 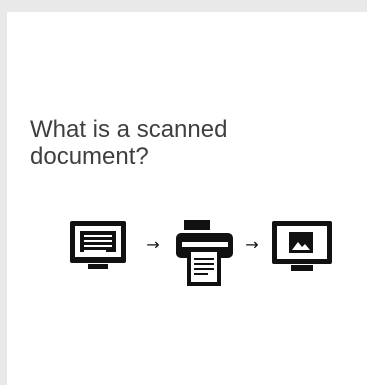 I want to click on image-document-monitor-icon, so click(x=302, y=246).